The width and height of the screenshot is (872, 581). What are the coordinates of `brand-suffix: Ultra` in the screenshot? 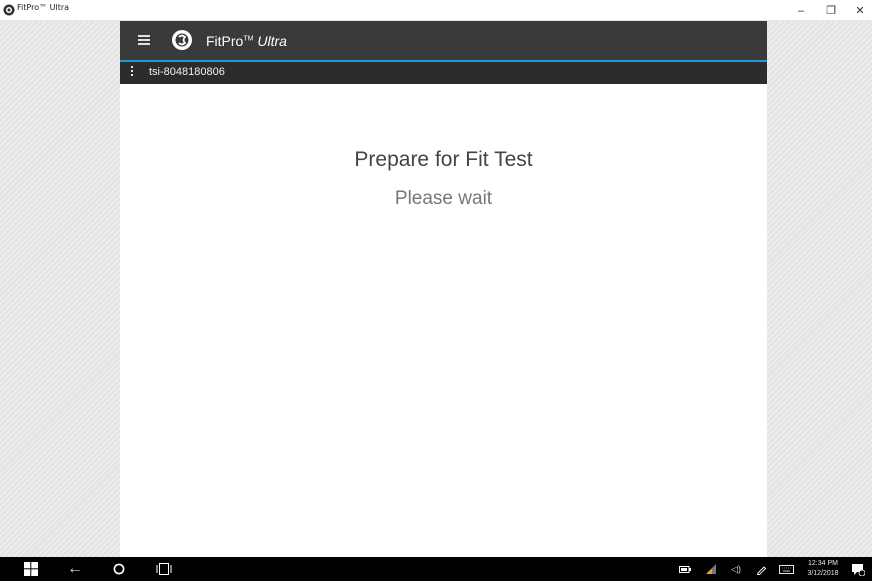 It's located at (272, 41).